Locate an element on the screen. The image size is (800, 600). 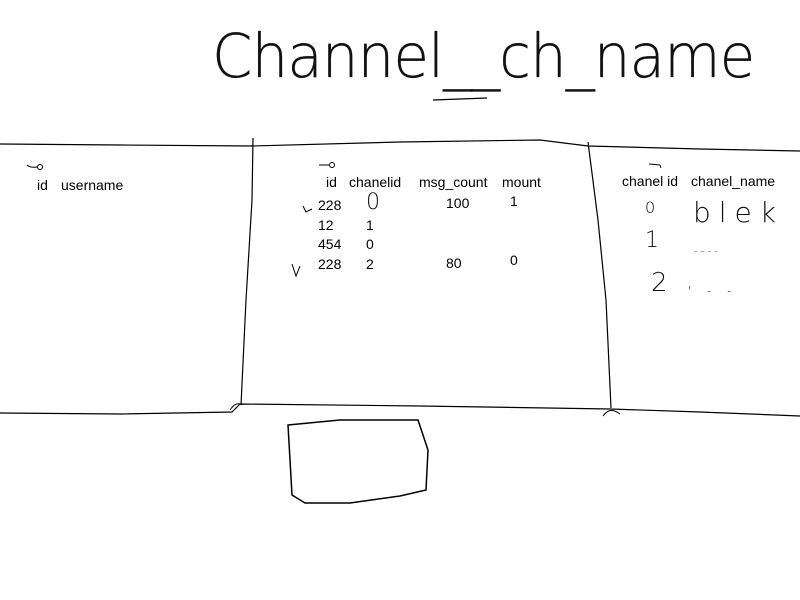
cell-id: 454 is located at coordinates (330, 244).